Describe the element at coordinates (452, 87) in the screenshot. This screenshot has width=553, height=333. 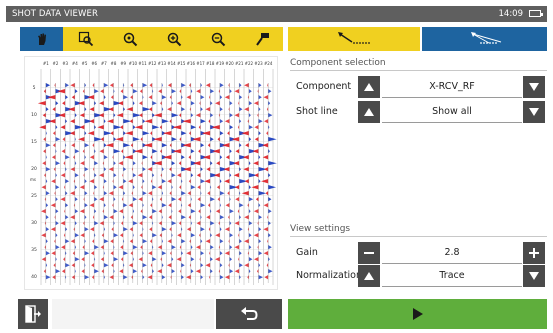
I see `component-select: X-RCV_RF` at that location.